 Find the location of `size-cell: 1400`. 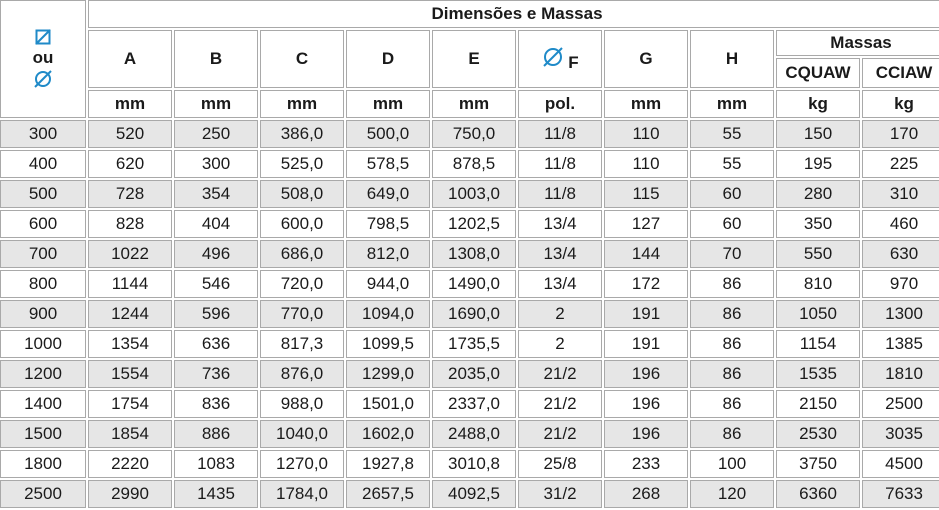

size-cell: 1400 is located at coordinates (43, 404).